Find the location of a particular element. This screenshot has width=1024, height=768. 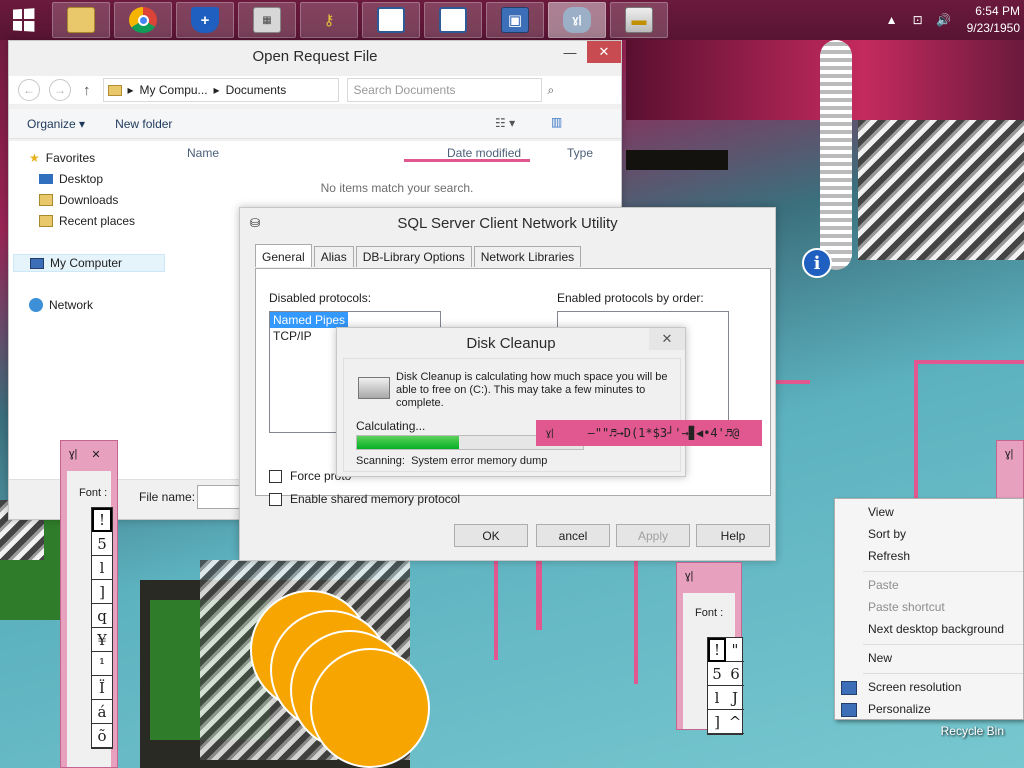

chevron-right-icon: ▸ is located at coordinates (216, 90).